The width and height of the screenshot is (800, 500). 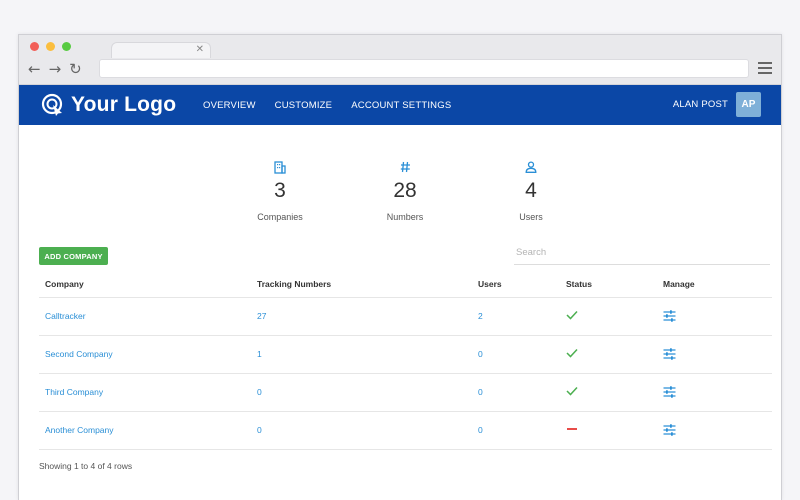 What do you see at coordinates (145, 354) in the screenshot?
I see `company-link: Second Company` at bounding box center [145, 354].